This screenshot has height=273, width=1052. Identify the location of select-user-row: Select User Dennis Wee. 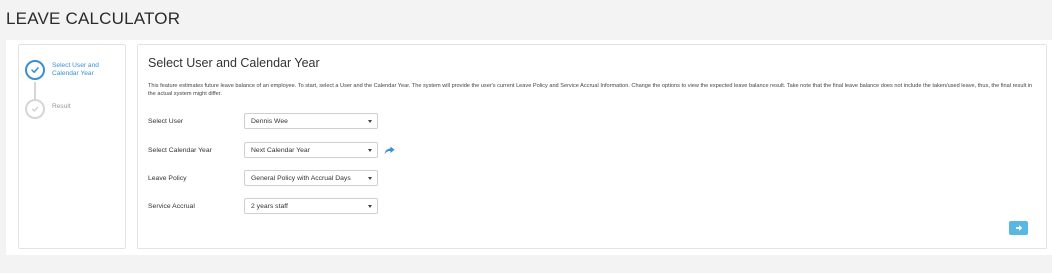
(263, 121).